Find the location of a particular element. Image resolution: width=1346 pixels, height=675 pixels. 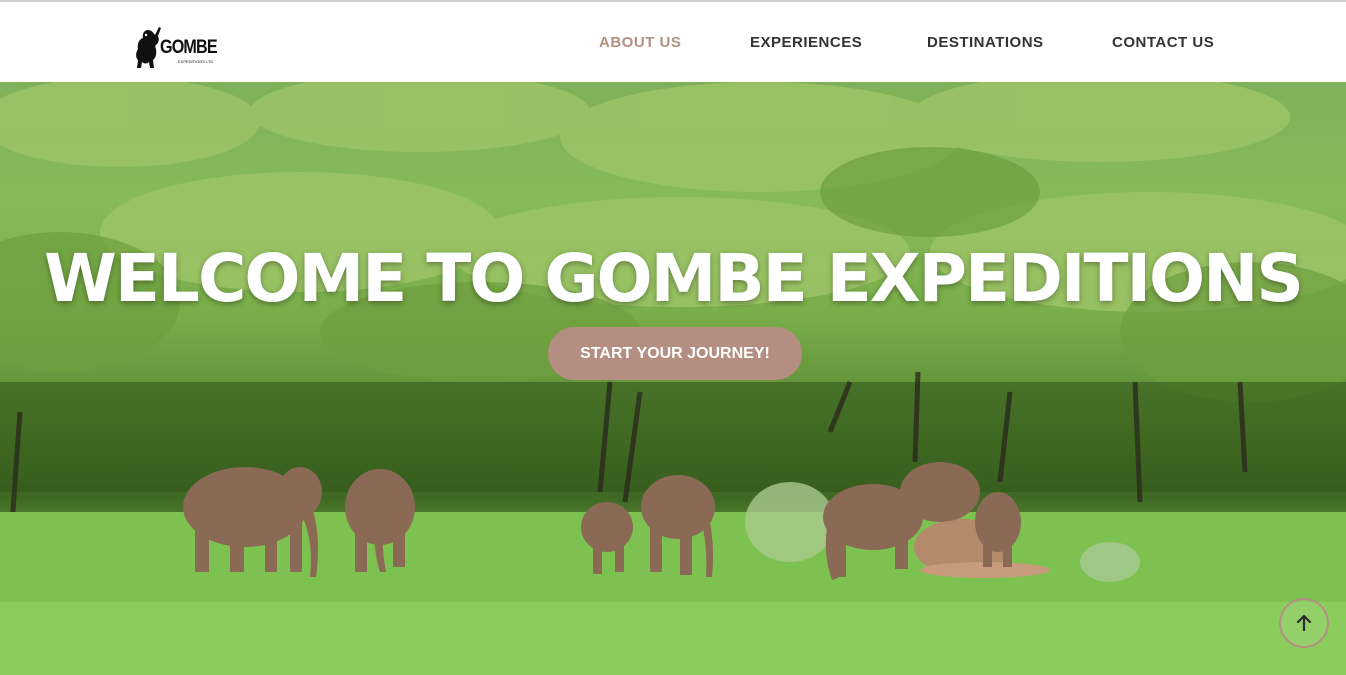

nav-item-destinations: DESTINATIONS is located at coordinates (985, 42).